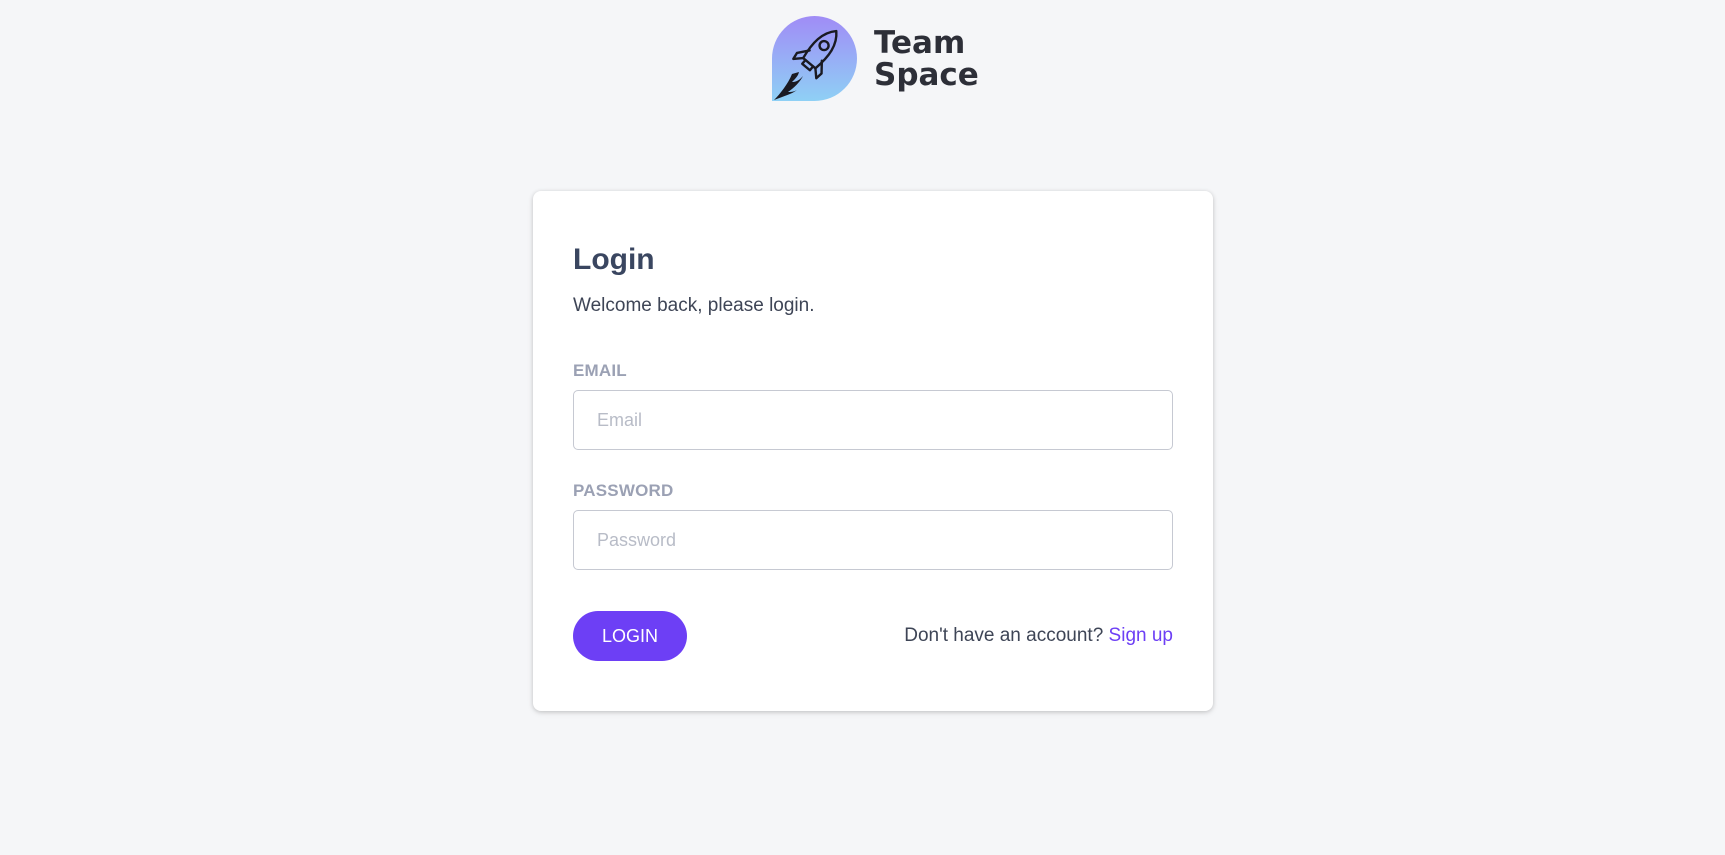  What do you see at coordinates (1141, 635) in the screenshot?
I see `signup-link: Sign up` at bounding box center [1141, 635].